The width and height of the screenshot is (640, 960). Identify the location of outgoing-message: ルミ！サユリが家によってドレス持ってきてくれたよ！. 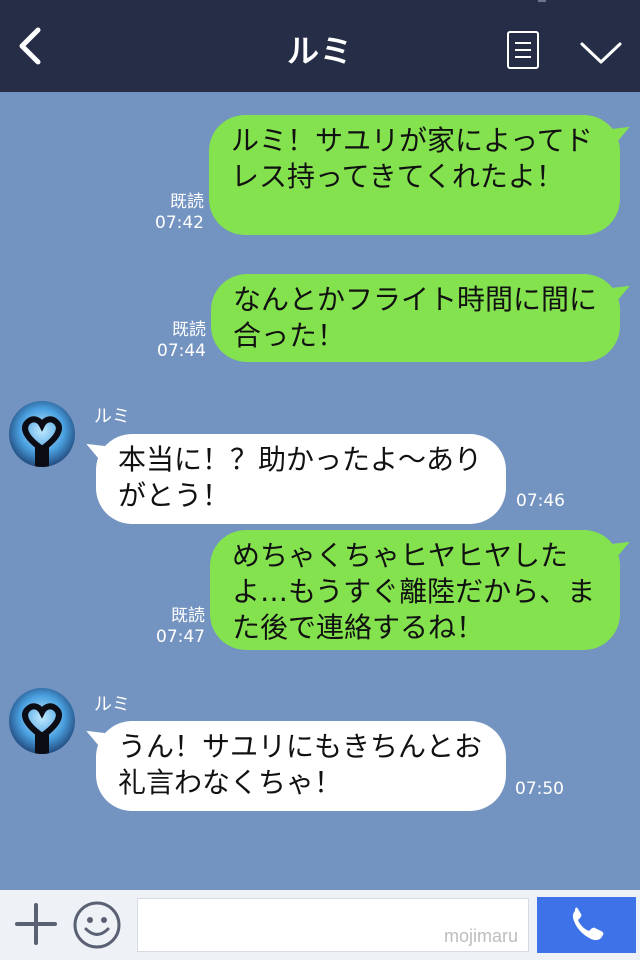
(414, 175).